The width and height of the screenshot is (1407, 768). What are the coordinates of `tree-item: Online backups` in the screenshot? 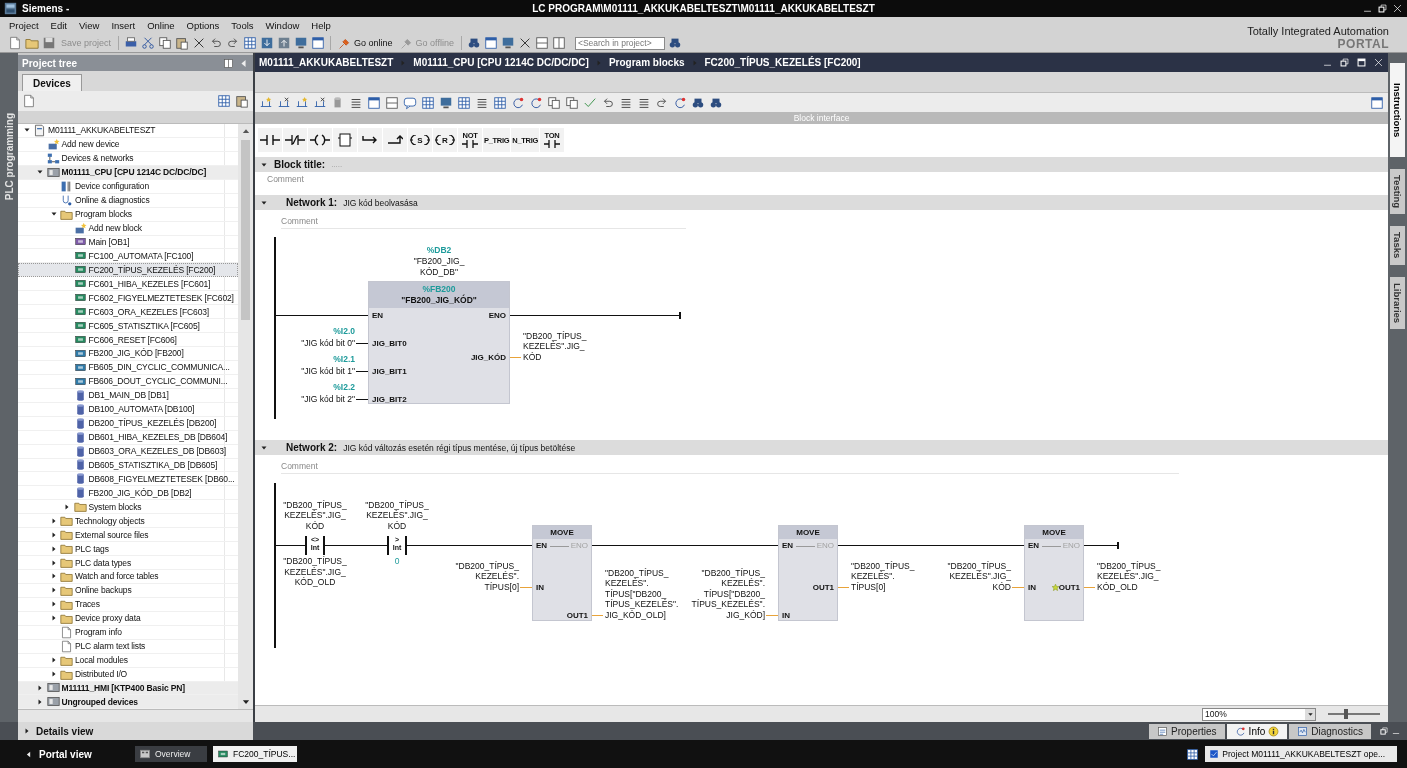 It's located at (128, 590).